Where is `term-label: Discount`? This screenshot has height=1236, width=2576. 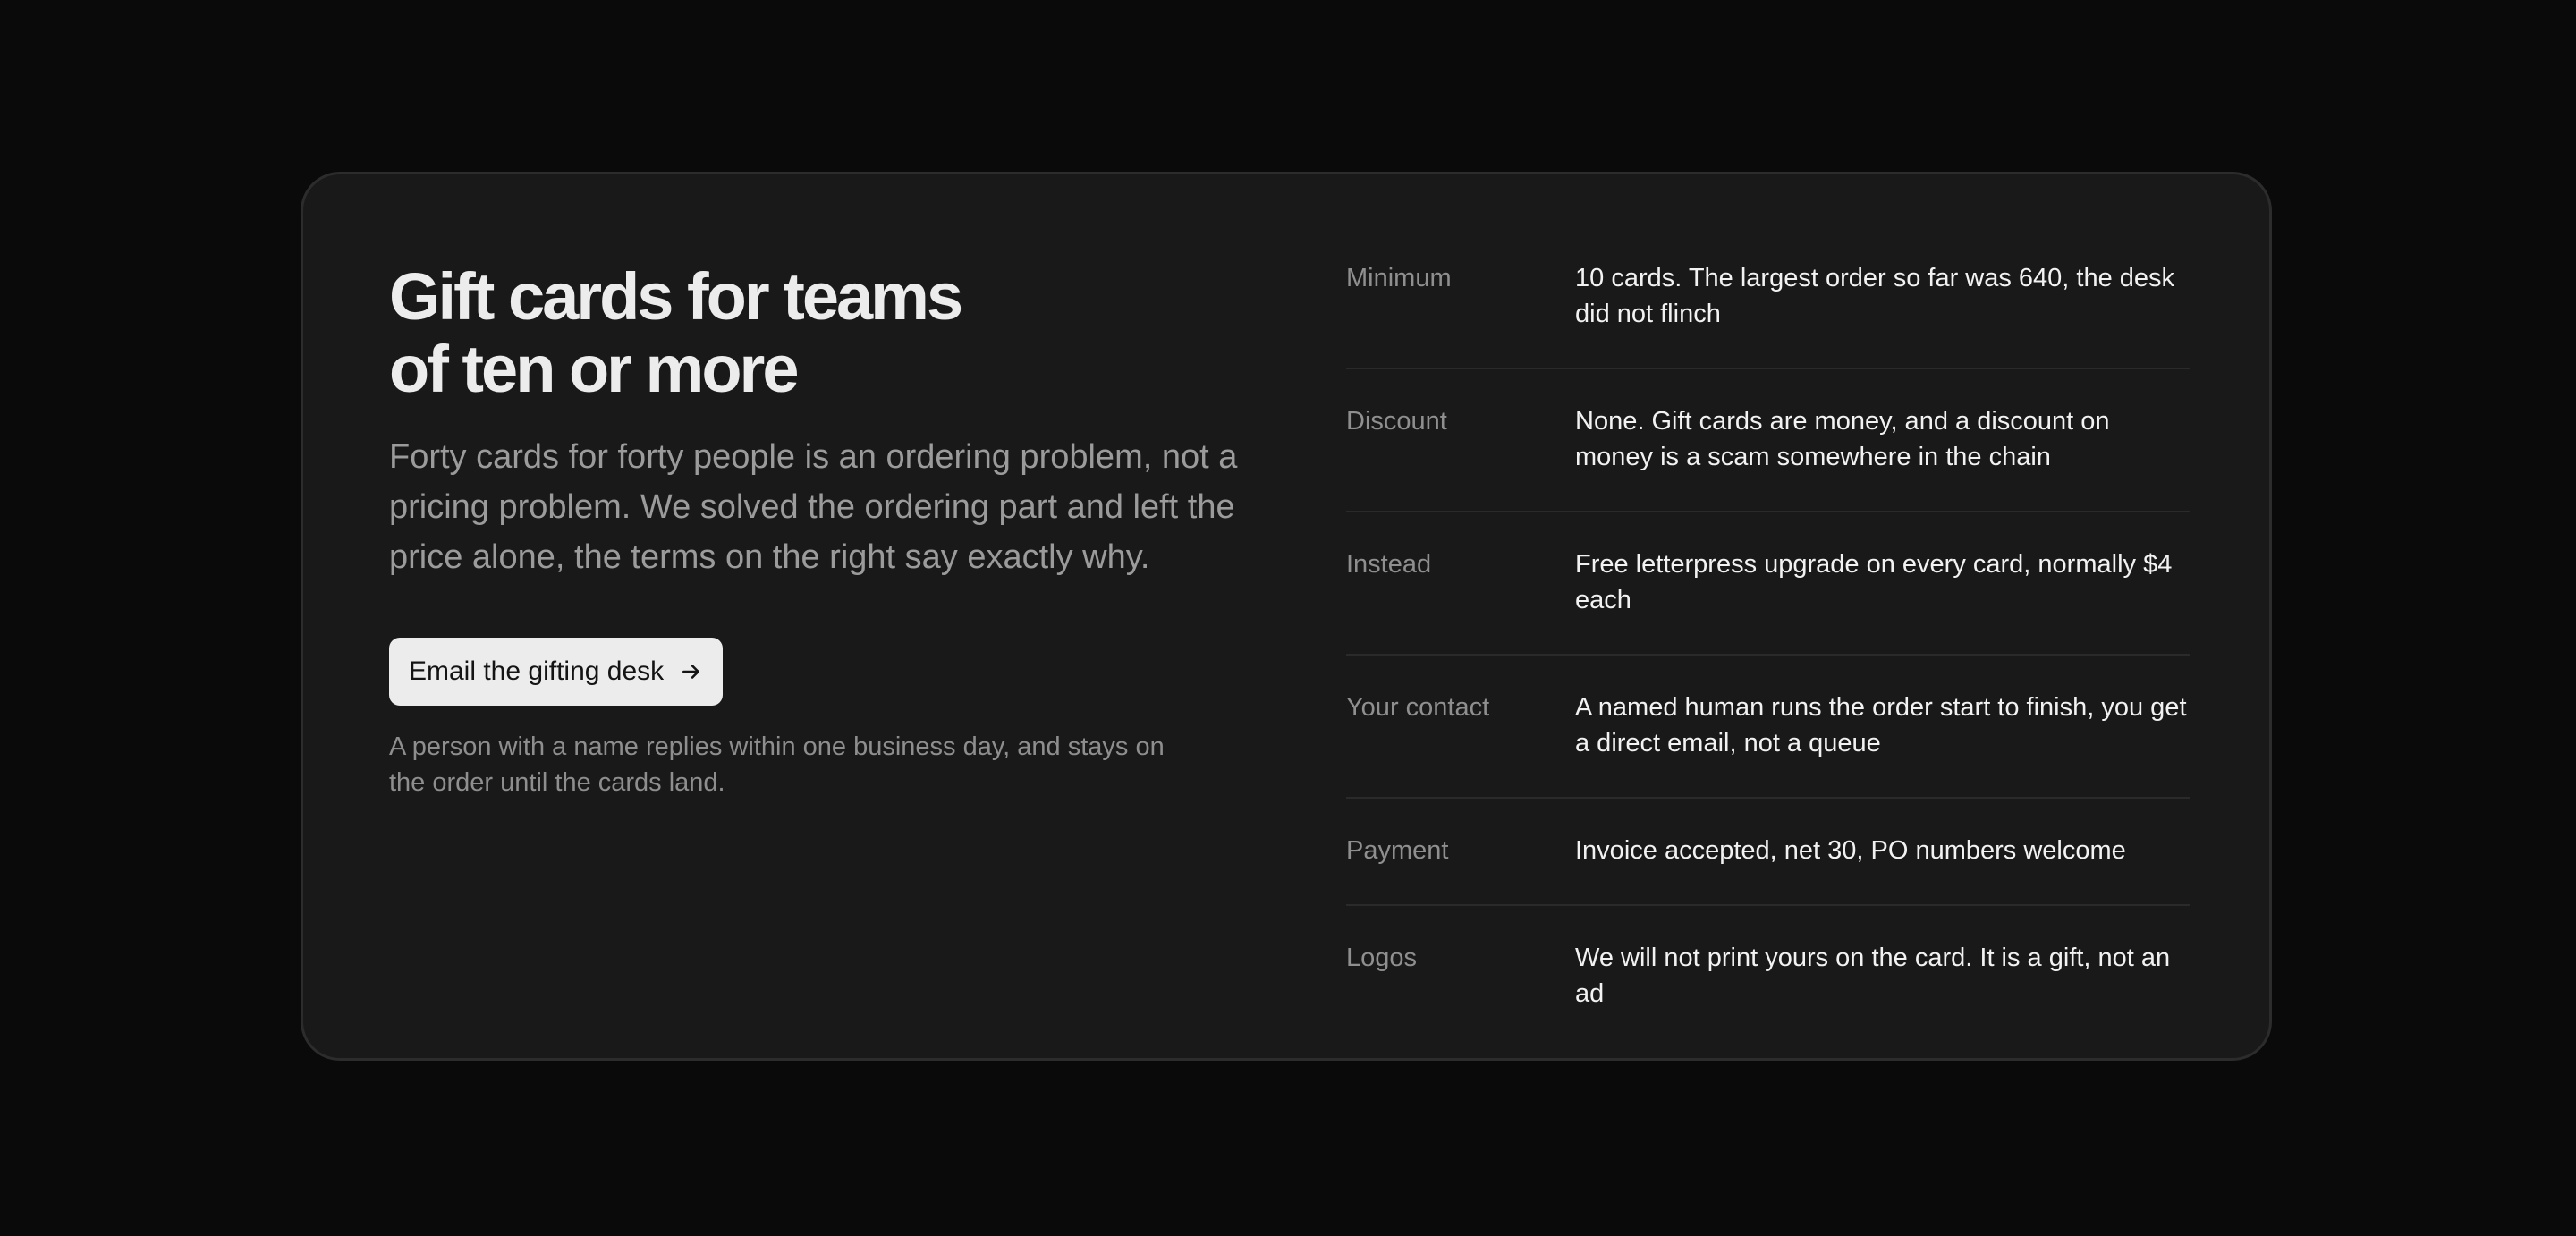 term-label: Discount is located at coordinates (1396, 421).